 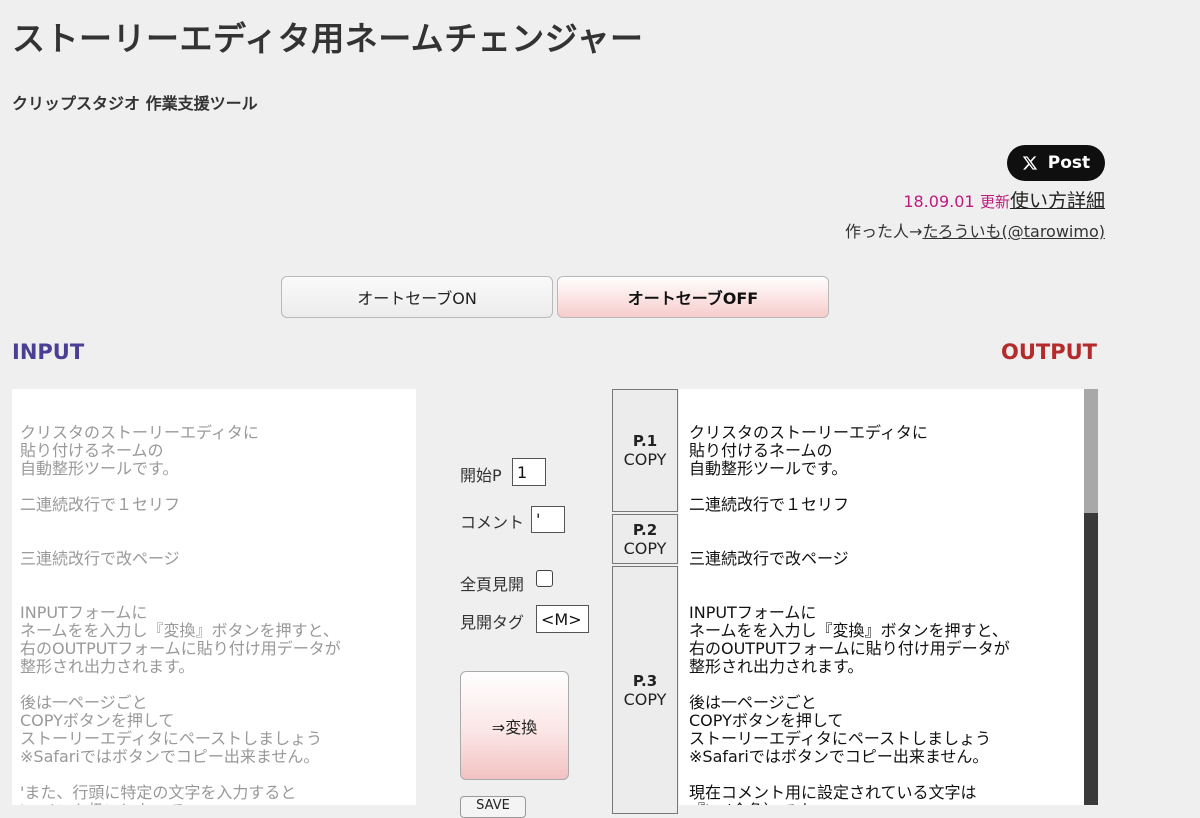 What do you see at coordinates (1049, 352) in the screenshot?
I see `output-heading: OUTPUT` at bounding box center [1049, 352].